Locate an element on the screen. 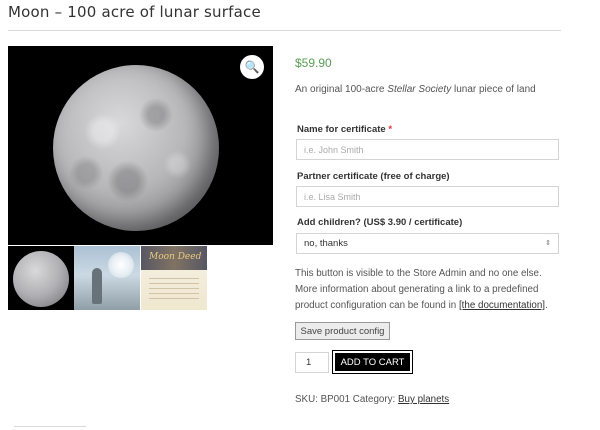 The width and height of the screenshot is (600, 430). magnifier-icon: 🔍 is located at coordinates (252, 67).